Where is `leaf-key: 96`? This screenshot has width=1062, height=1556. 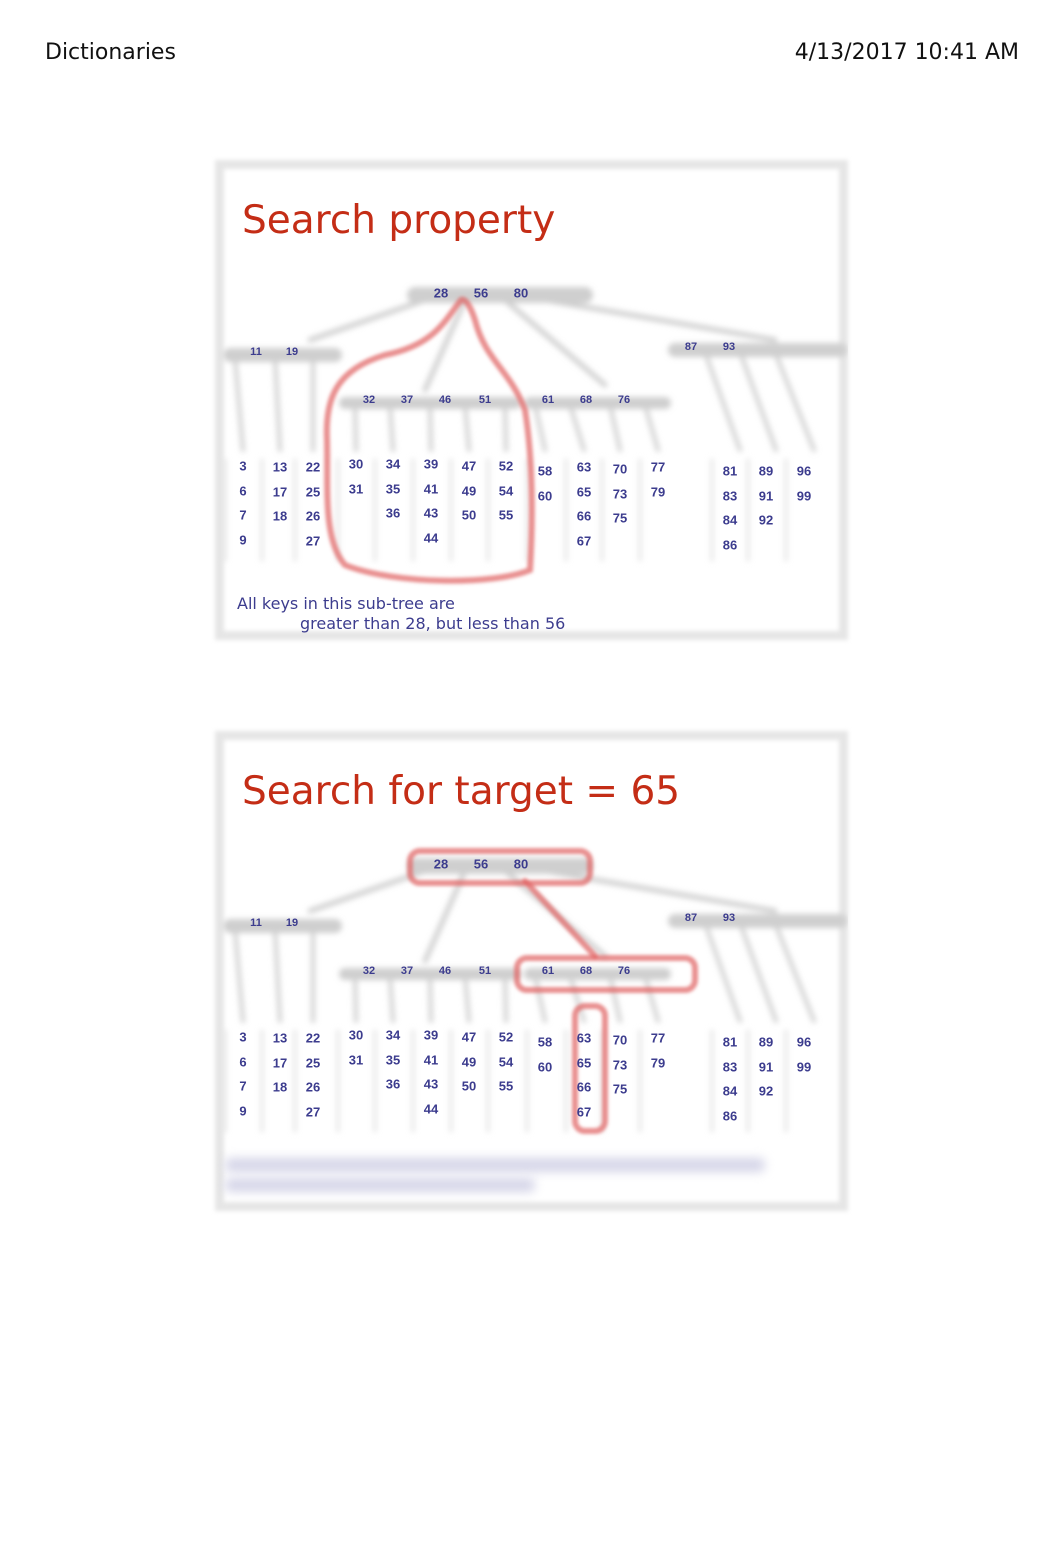 leaf-key: 96 is located at coordinates (804, 471).